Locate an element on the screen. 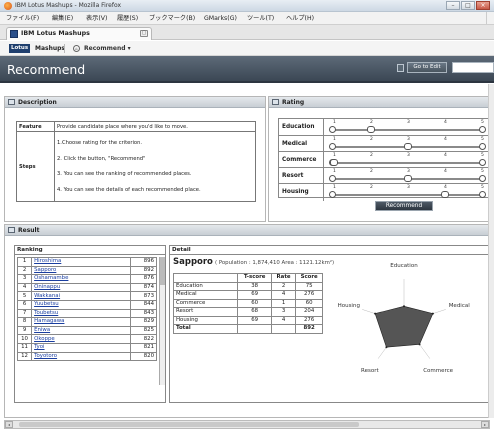 The width and height of the screenshot is (494, 432). menu-tools: ツール(T) is located at coordinates (260, 18).